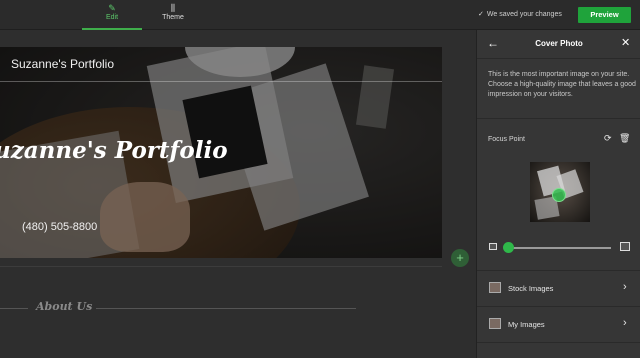 The height and width of the screenshot is (358, 640). I want to click on save-status: ✓ We saved your changes, so click(520, 14).